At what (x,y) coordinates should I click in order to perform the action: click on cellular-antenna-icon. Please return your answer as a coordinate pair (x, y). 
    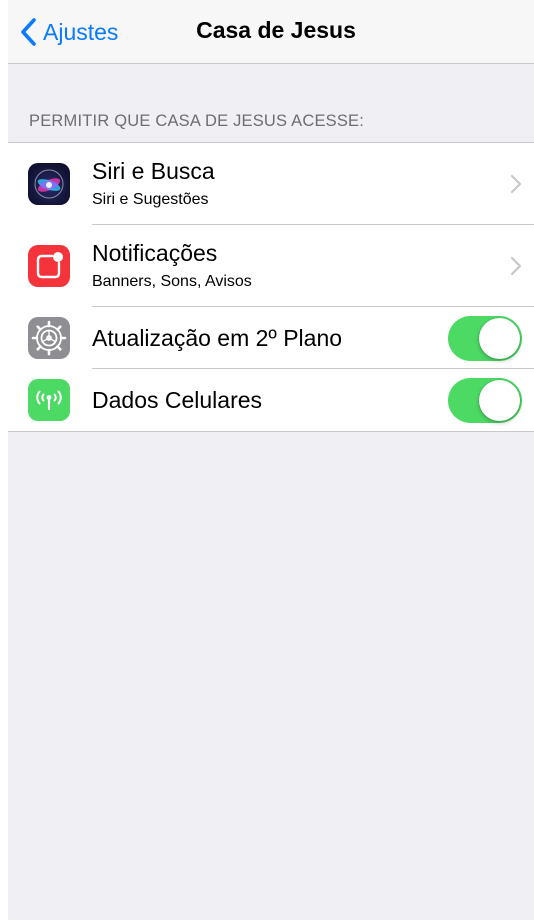
    Looking at the image, I should click on (49, 400).